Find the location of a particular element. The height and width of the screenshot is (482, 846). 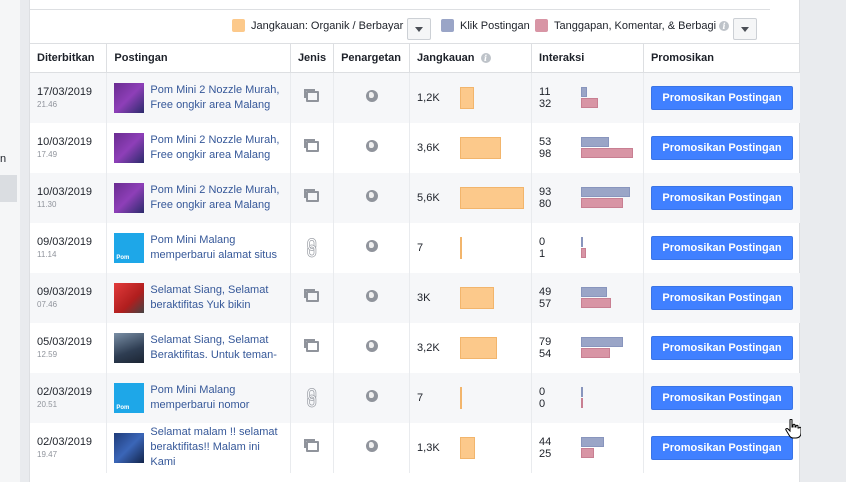

reactions-value: 57 is located at coordinates (545, 303).